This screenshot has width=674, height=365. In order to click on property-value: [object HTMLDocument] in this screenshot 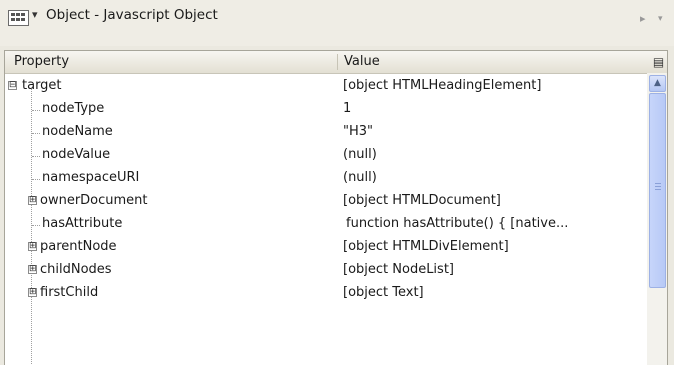, I will do `click(422, 200)`.